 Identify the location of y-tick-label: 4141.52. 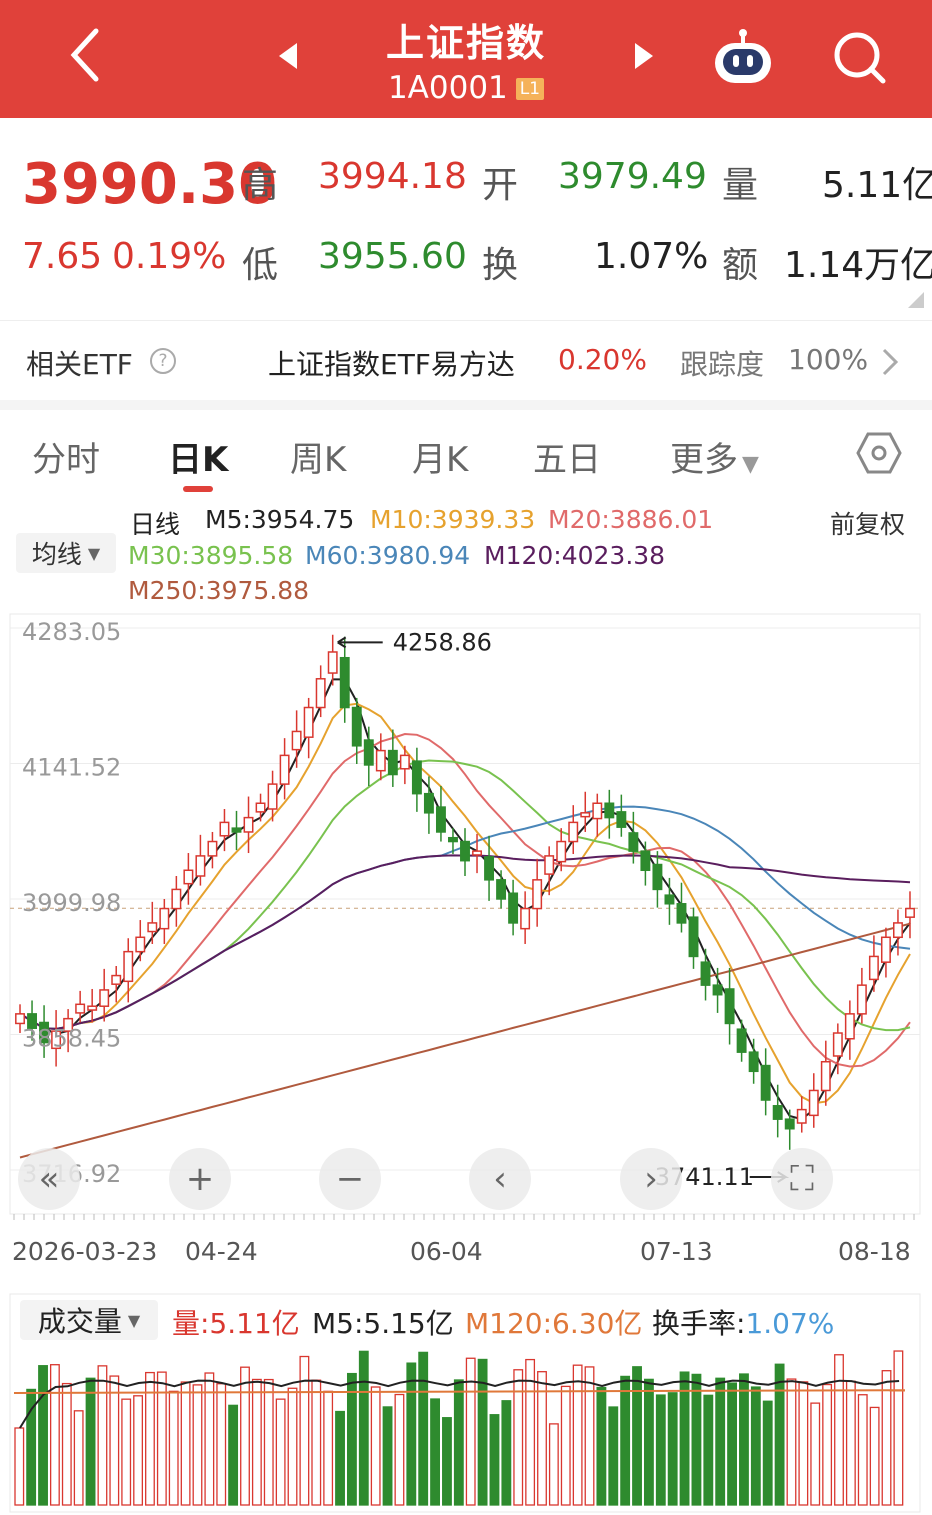
(71, 767).